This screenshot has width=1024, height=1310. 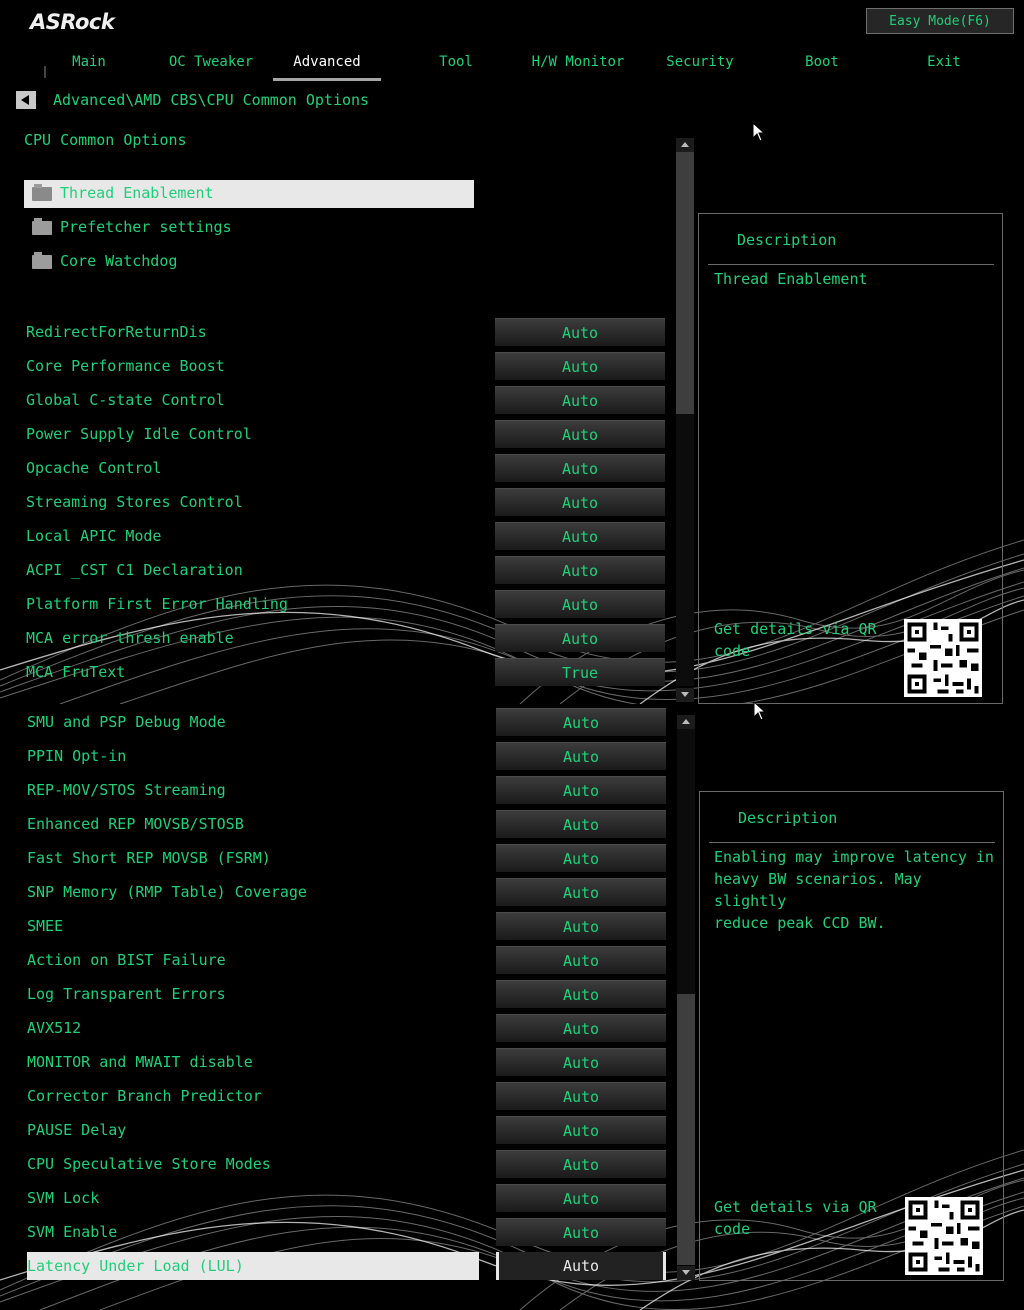 What do you see at coordinates (126, 790) in the screenshot?
I see `option-rep-mov-stos-streaming: REP-MOV/STOS Streaming` at bounding box center [126, 790].